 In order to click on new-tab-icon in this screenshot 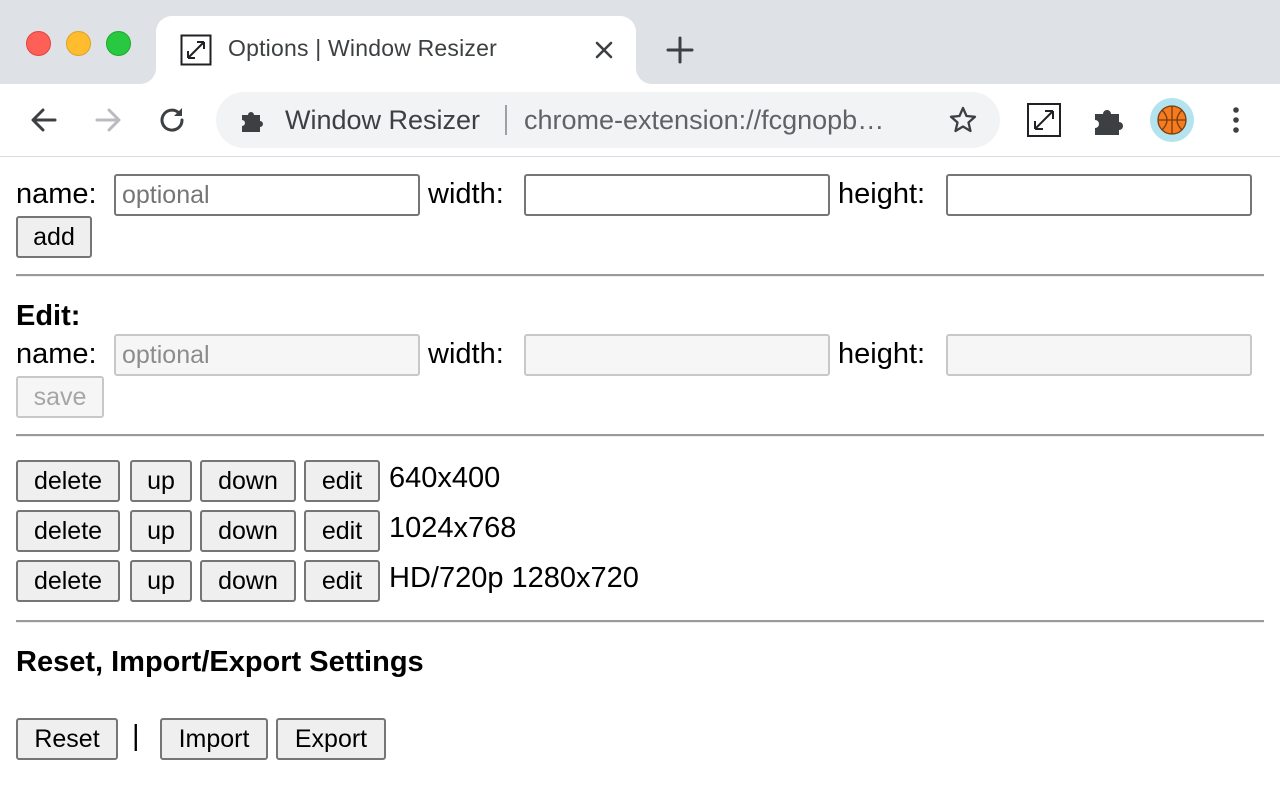, I will do `click(680, 50)`.